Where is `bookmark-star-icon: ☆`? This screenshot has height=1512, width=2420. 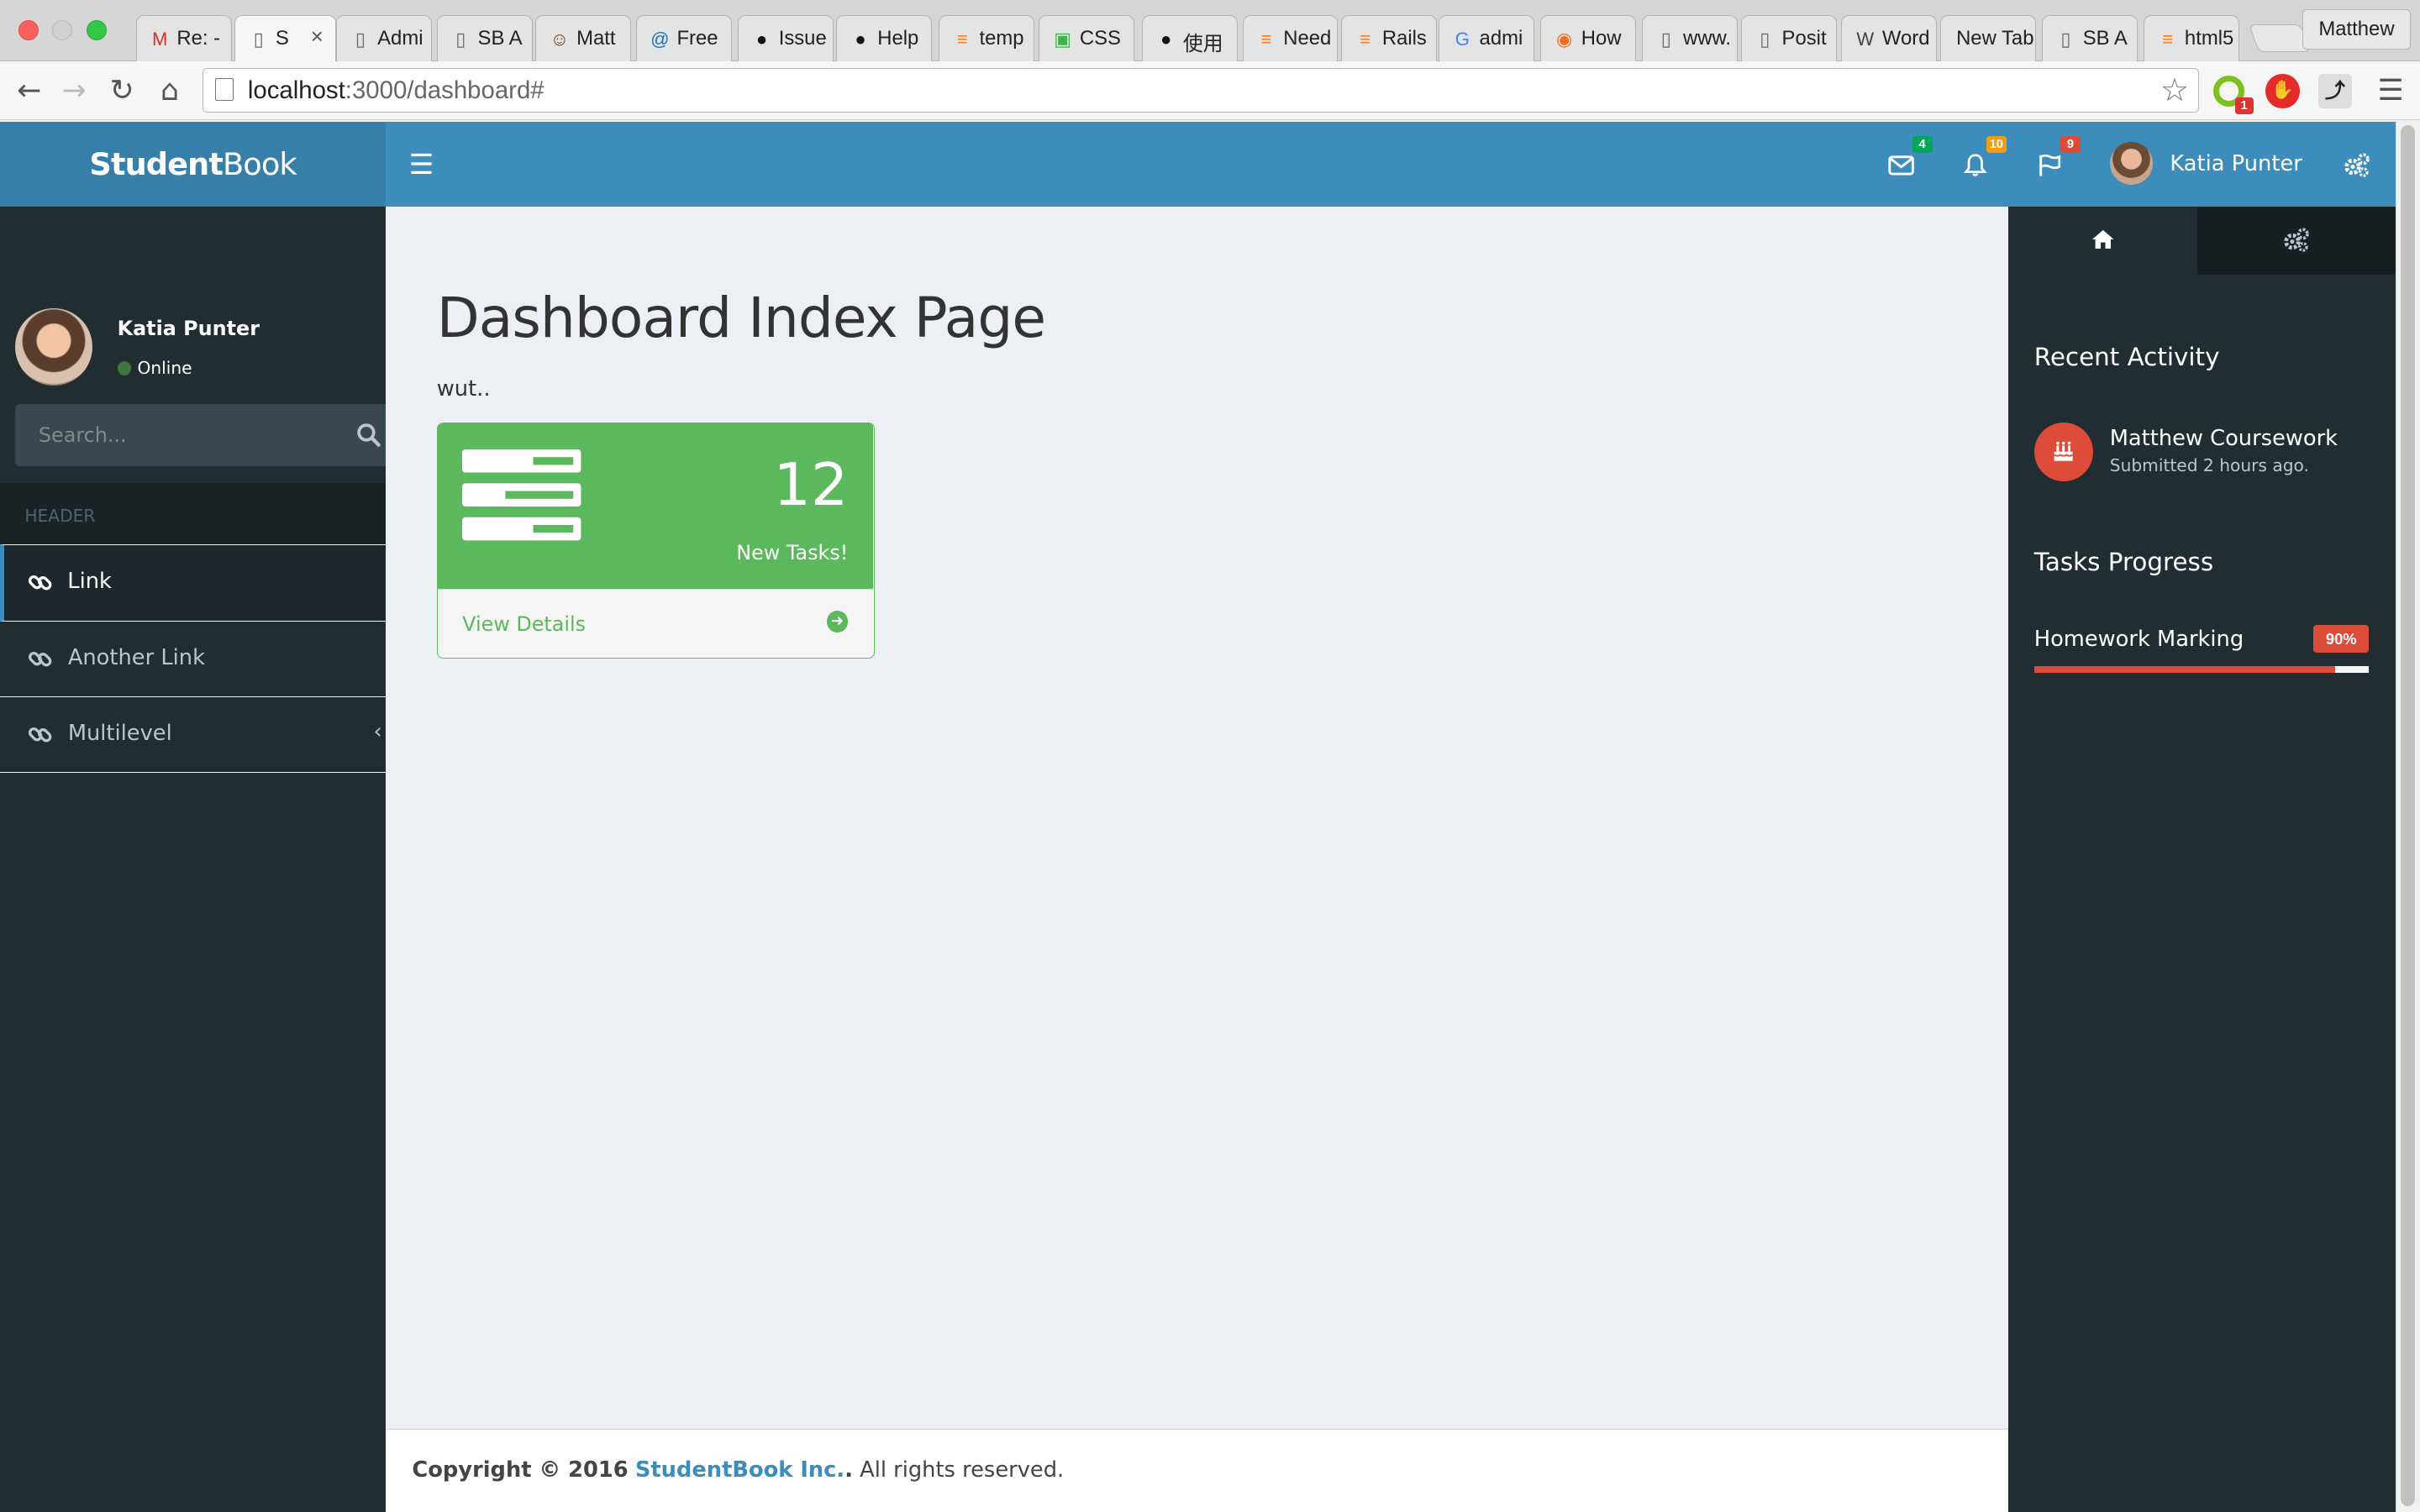 bookmark-star-icon: ☆ is located at coordinates (2175, 90).